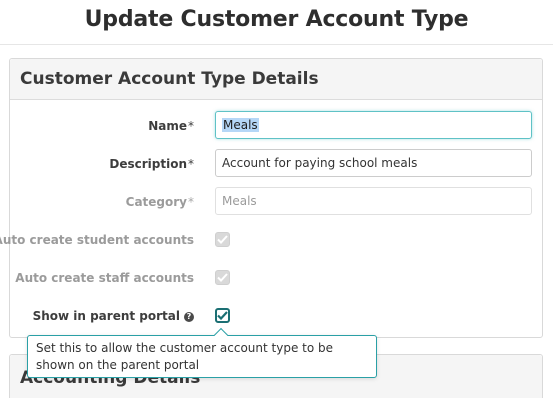 Image resolution: width=553 pixels, height=398 pixels. What do you see at coordinates (373, 201) in the screenshot?
I see `category-input: Meals` at bounding box center [373, 201].